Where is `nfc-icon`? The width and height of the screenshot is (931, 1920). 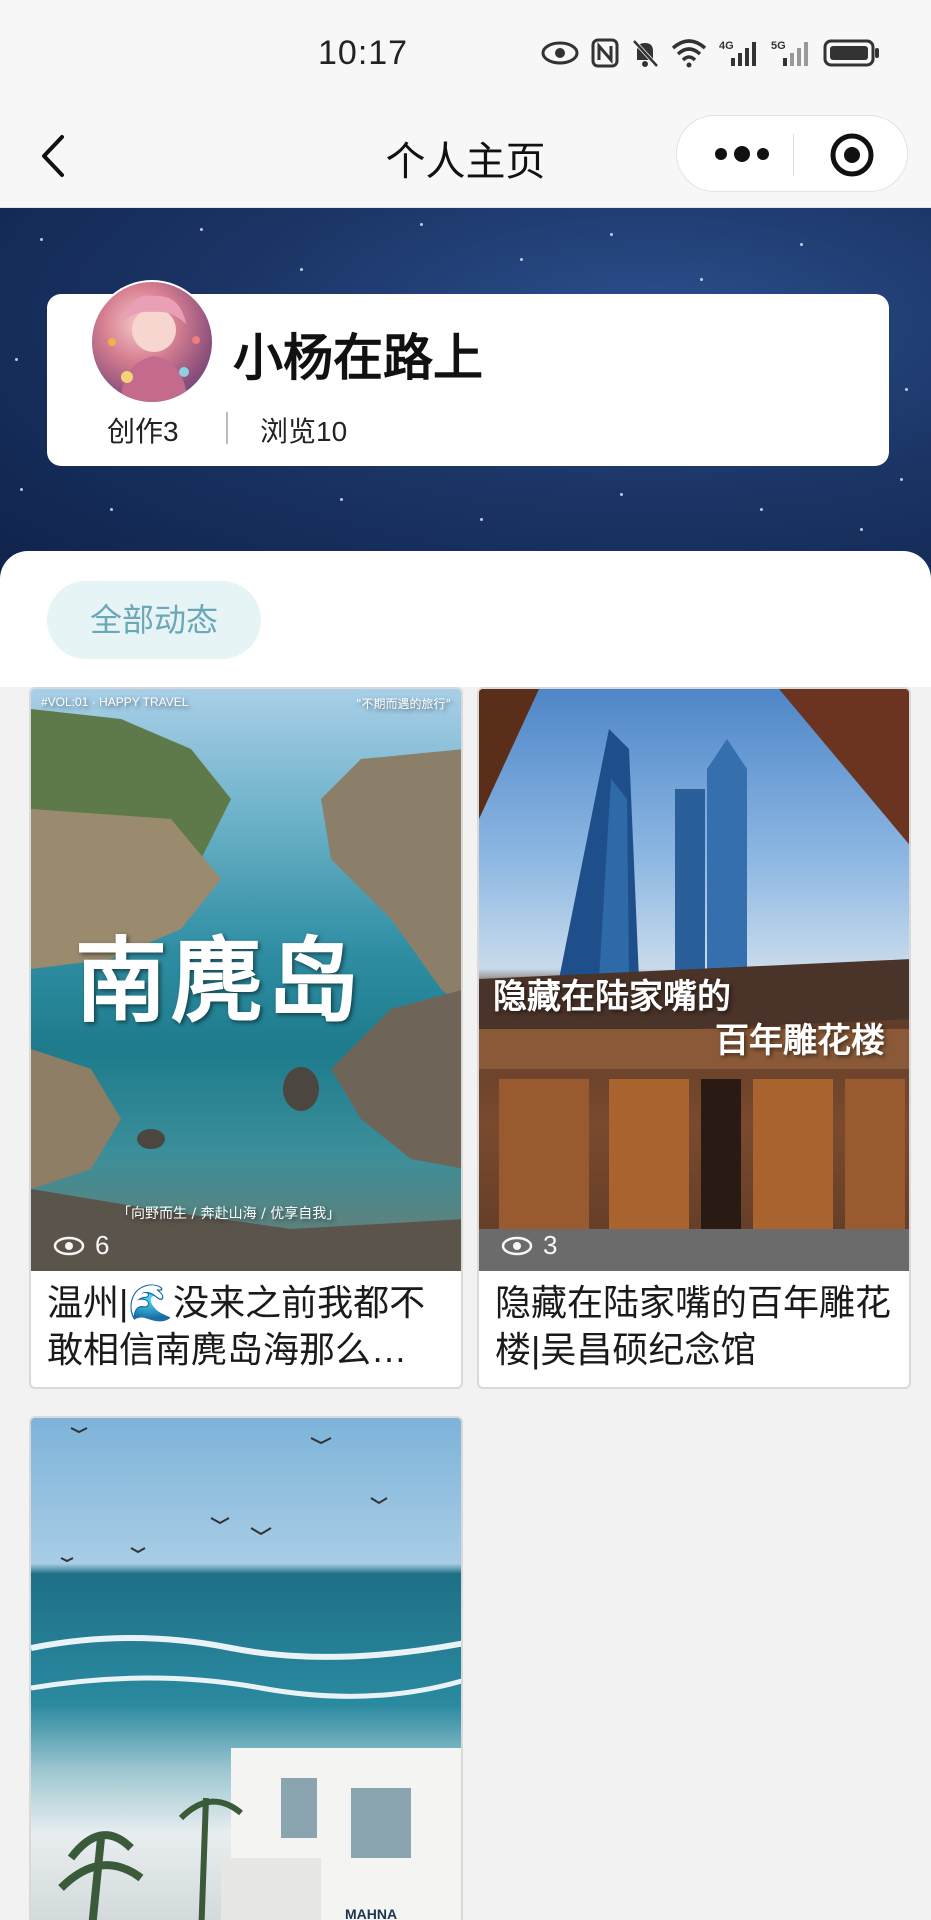 nfc-icon is located at coordinates (605, 53).